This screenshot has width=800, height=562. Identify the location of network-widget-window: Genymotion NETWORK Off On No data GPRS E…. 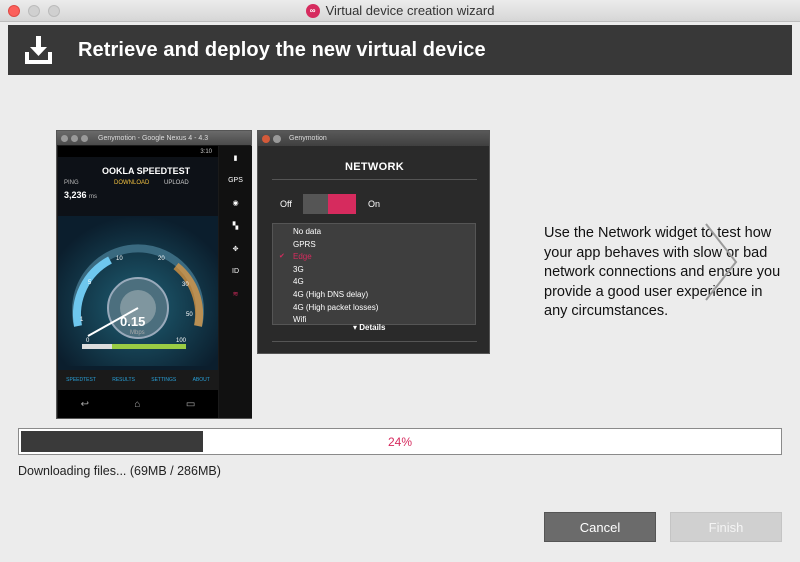
(373, 242).